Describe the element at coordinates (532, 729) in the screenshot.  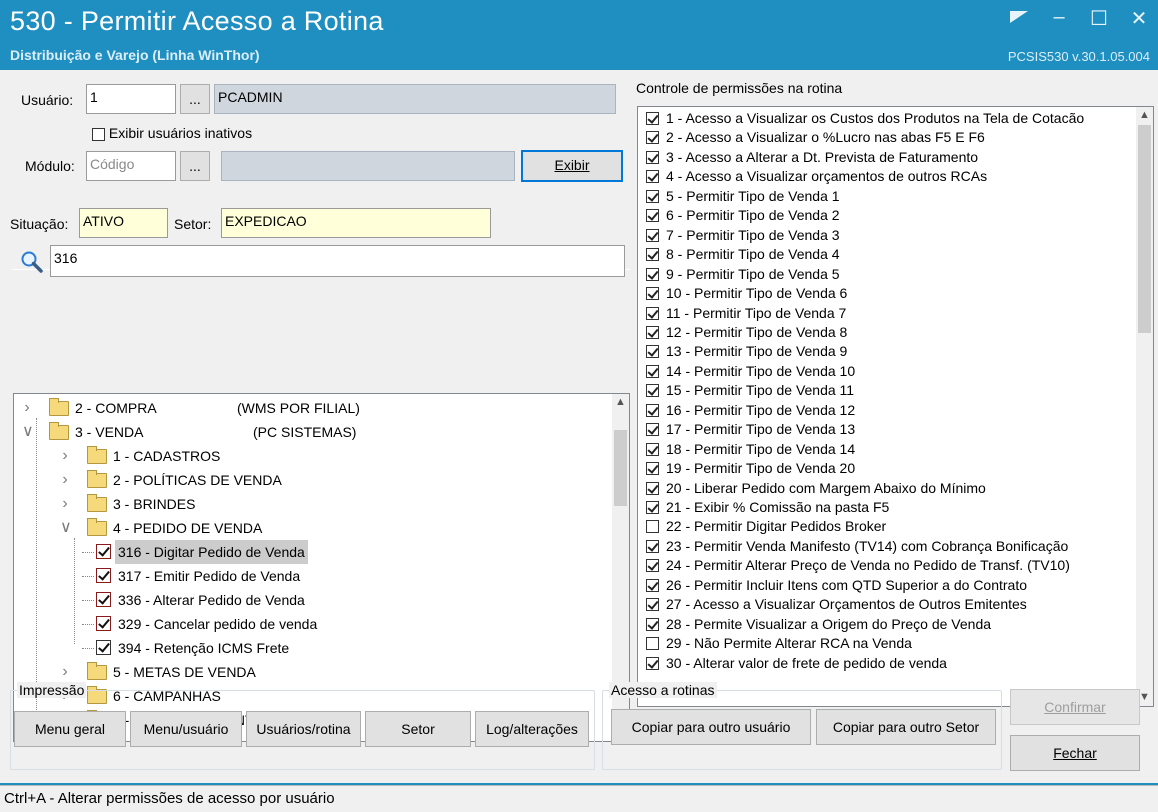
I see `log-alteracoes-button: Log/alterações` at that location.